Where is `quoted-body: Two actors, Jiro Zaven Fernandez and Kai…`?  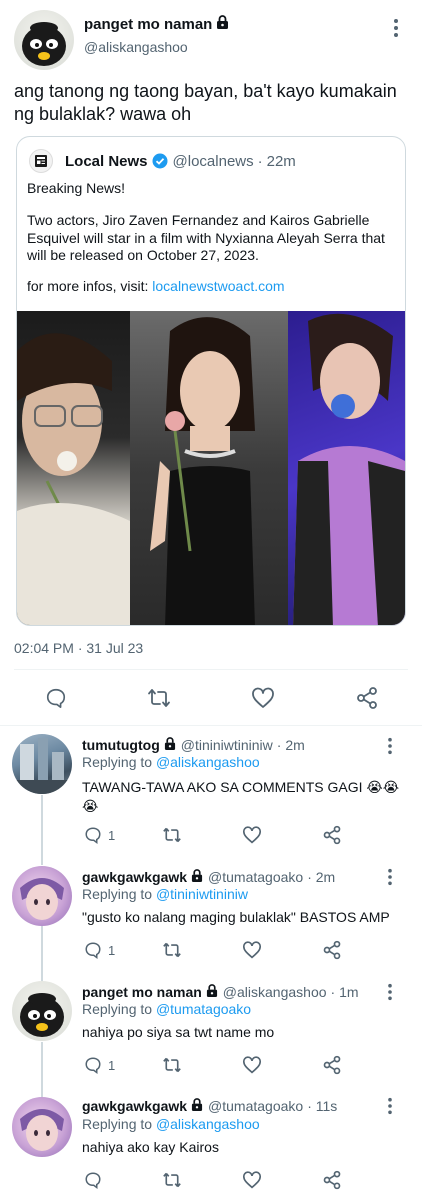 quoted-body: Two actors, Jiro Zaven Fernandez and Kai… is located at coordinates (206, 237).